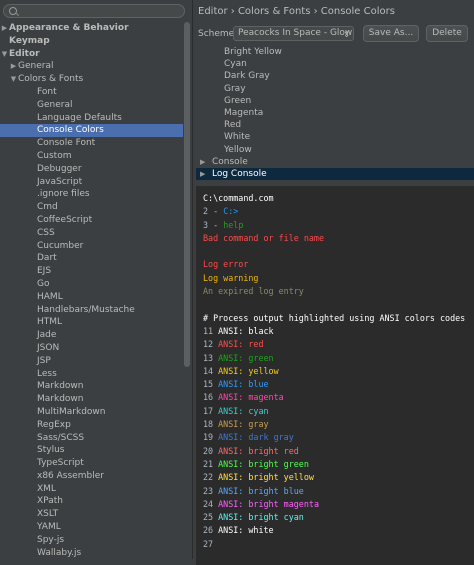 The height and width of the screenshot is (565, 474). Describe the element at coordinates (91, 540) in the screenshot. I see `tree-item: Spy-js` at that location.